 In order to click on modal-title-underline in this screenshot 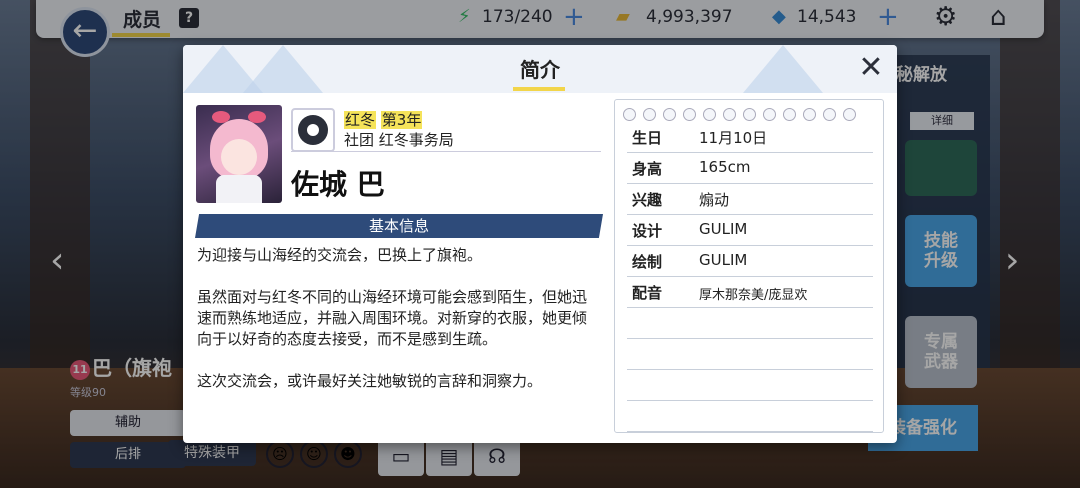, I will do `click(539, 89)`.